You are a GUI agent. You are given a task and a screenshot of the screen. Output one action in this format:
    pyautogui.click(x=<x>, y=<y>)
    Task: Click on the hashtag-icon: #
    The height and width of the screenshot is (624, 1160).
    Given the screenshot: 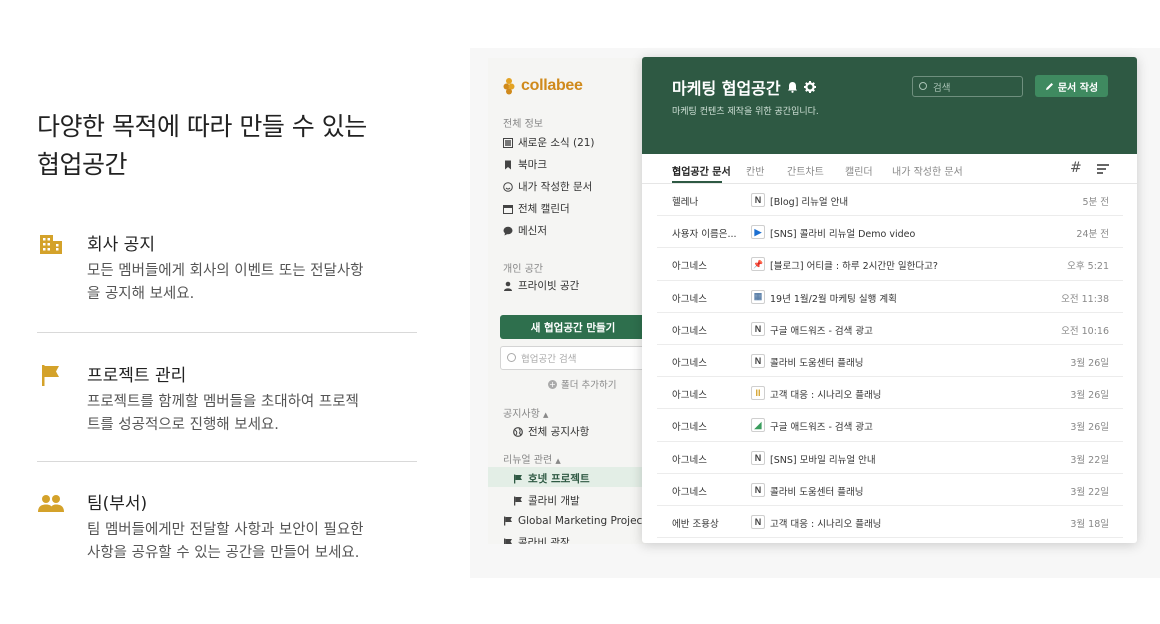 What is the action you would take?
    pyautogui.click(x=1076, y=168)
    